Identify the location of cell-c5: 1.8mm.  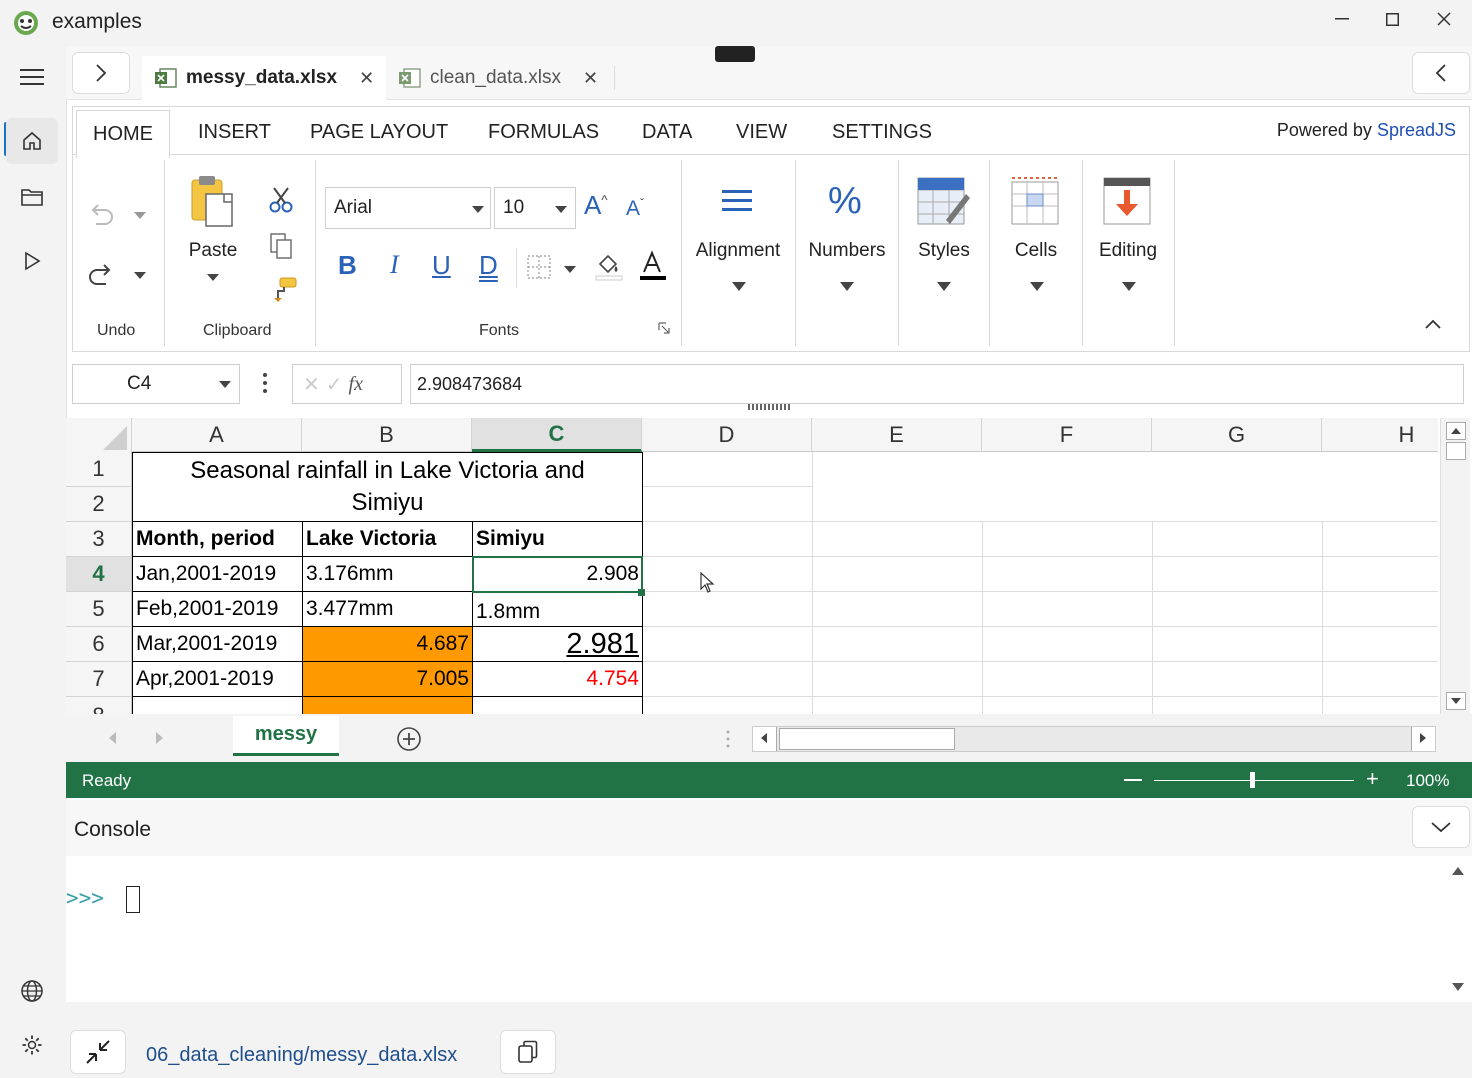
(557, 609).